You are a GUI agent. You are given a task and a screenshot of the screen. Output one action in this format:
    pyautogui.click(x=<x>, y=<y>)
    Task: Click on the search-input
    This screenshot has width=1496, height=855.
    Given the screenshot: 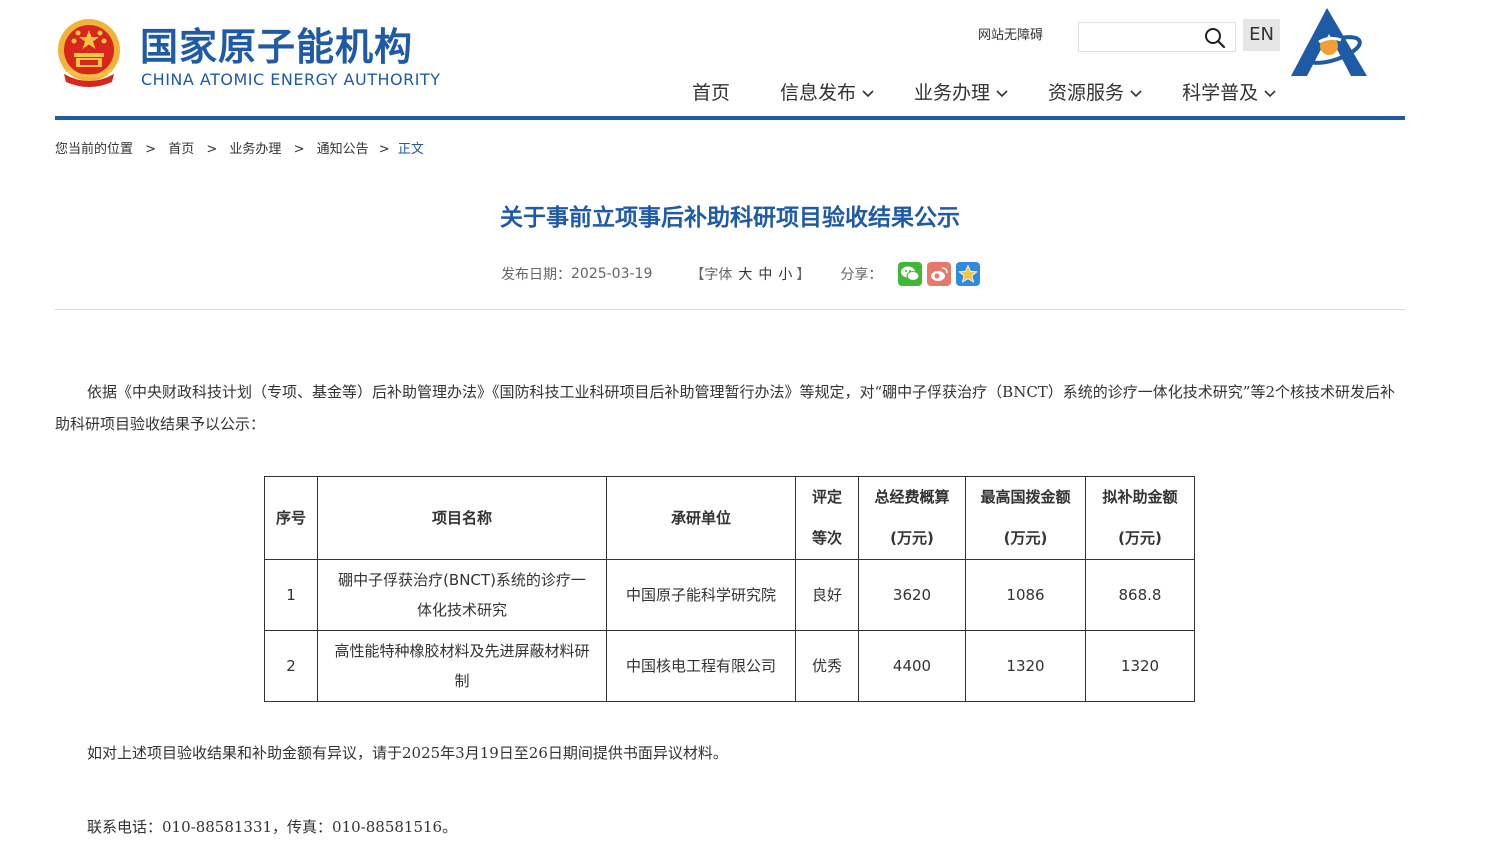 What is the action you would take?
    pyautogui.click(x=1144, y=37)
    